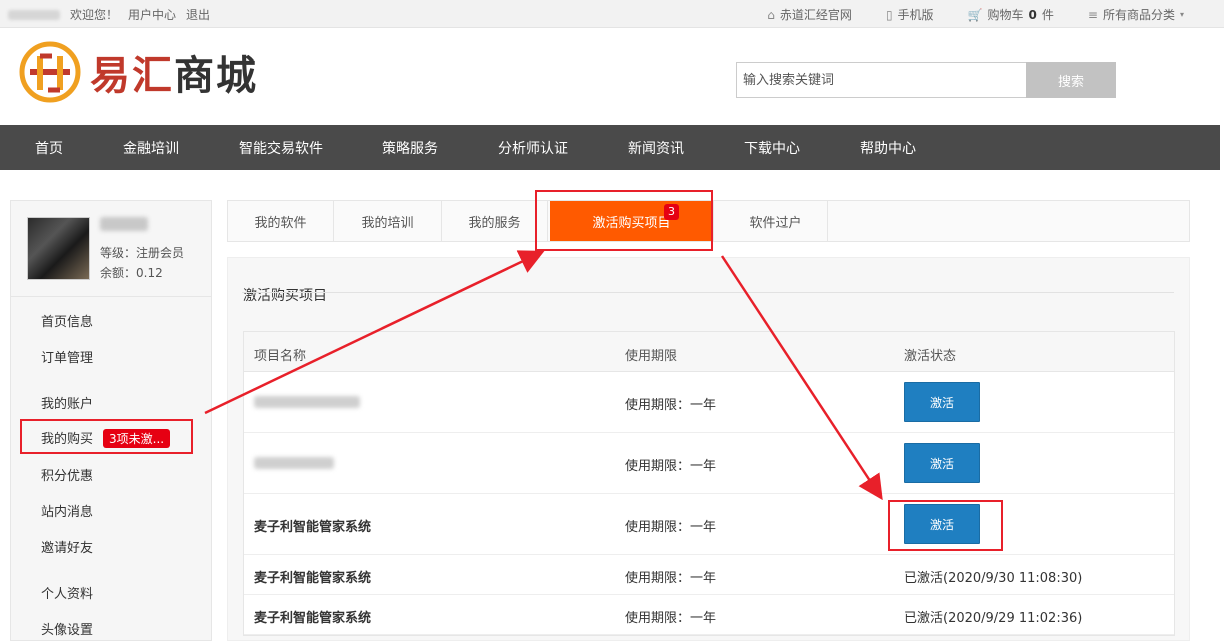  Describe the element at coordinates (1032, 14) in the screenshot. I see `cart-count: 0` at that location.